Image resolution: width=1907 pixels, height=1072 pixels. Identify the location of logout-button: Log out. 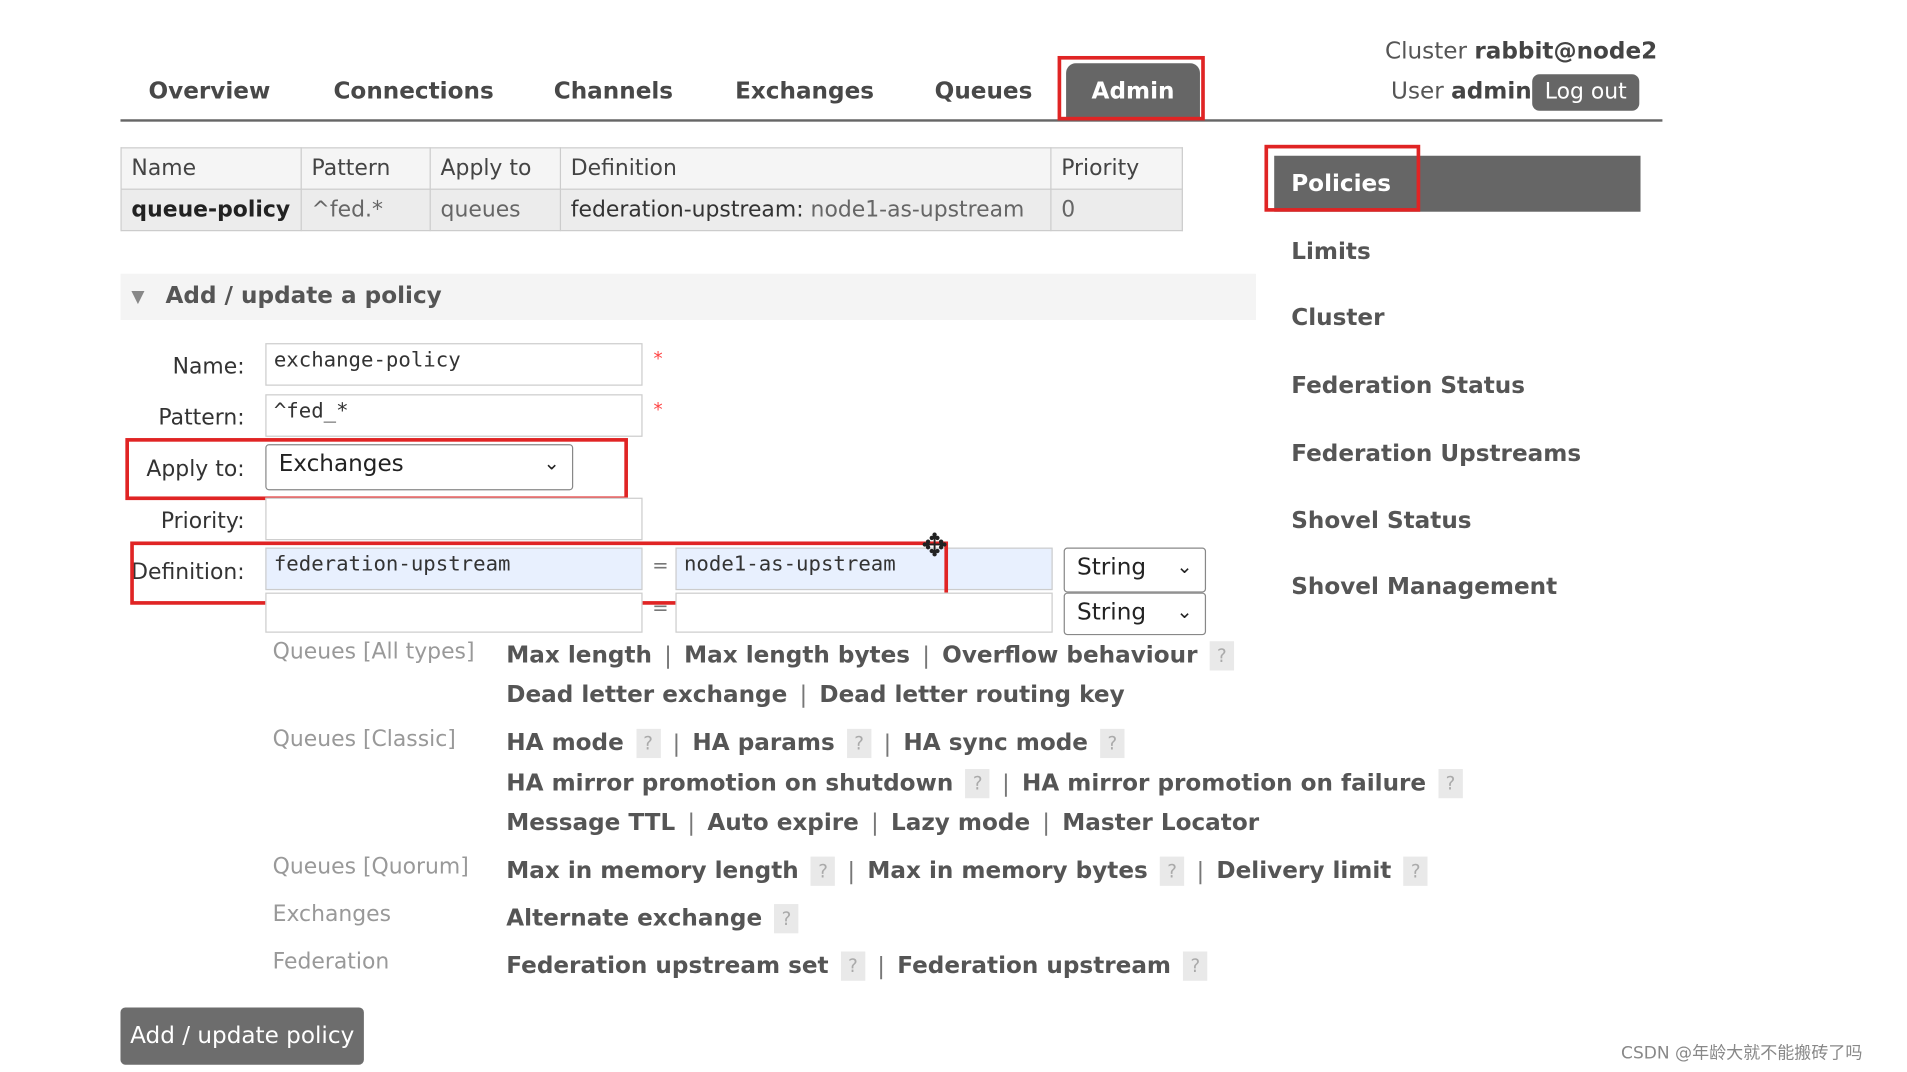
(1586, 92).